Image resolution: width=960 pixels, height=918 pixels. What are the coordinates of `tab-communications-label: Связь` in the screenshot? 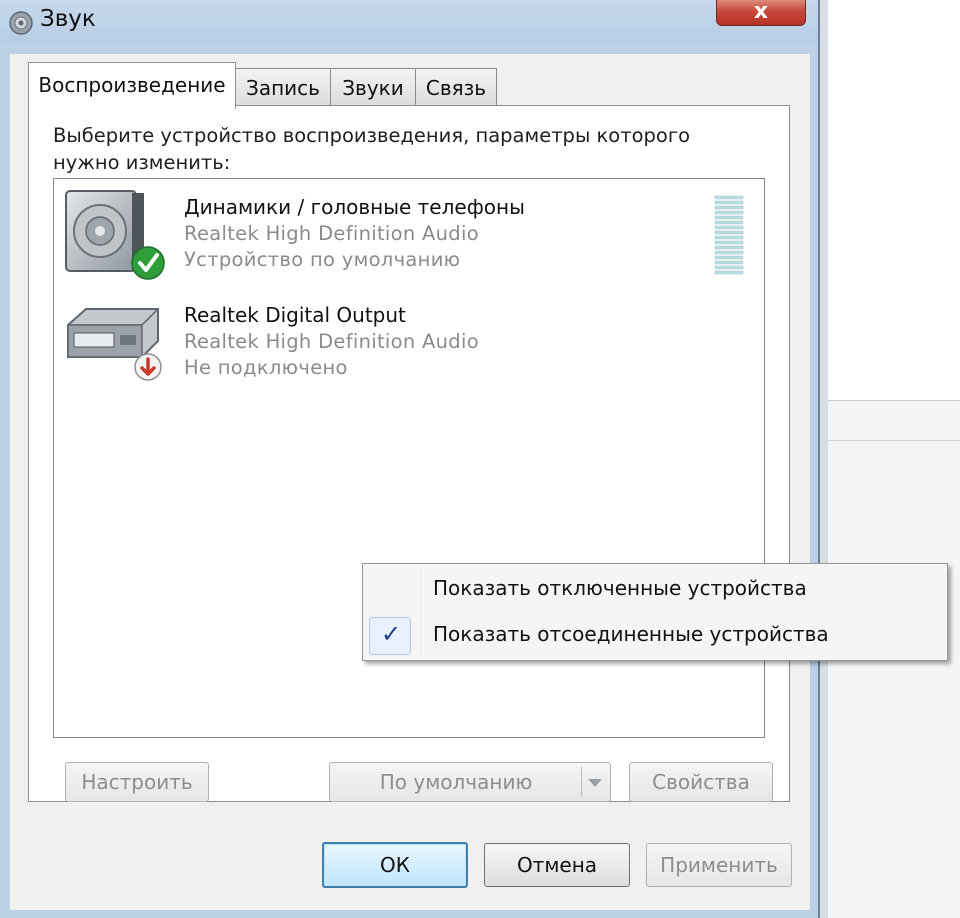 It's located at (456, 88).